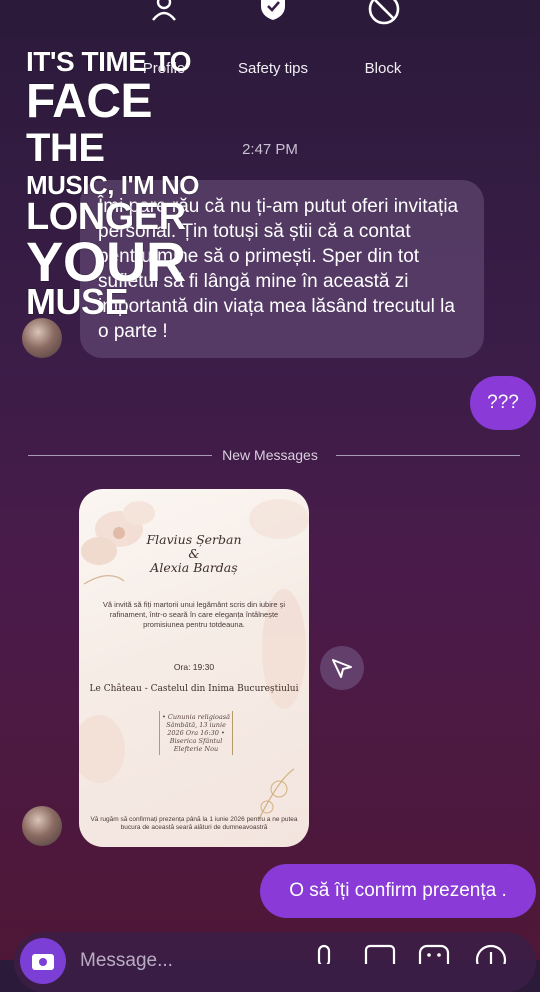 Image resolution: width=540 pixels, height=992 pixels. Describe the element at coordinates (380, 954) in the screenshot. I see `gallery-icon` at that location.